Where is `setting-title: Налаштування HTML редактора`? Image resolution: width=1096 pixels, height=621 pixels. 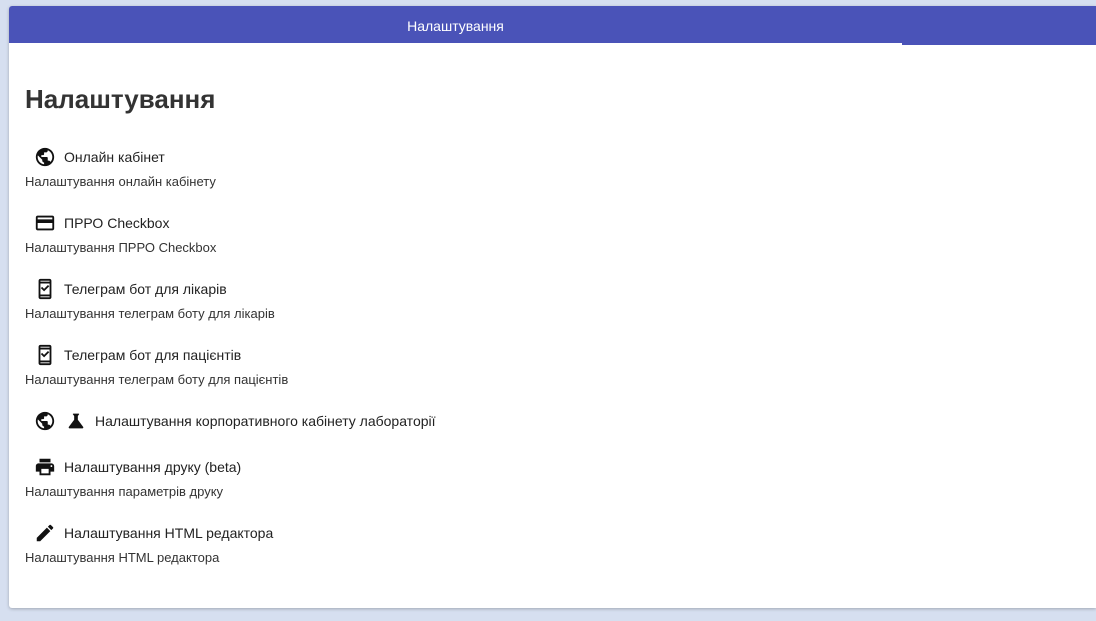
setting-title: Налаштування HTML редактора is located at coordinates (169, 533).